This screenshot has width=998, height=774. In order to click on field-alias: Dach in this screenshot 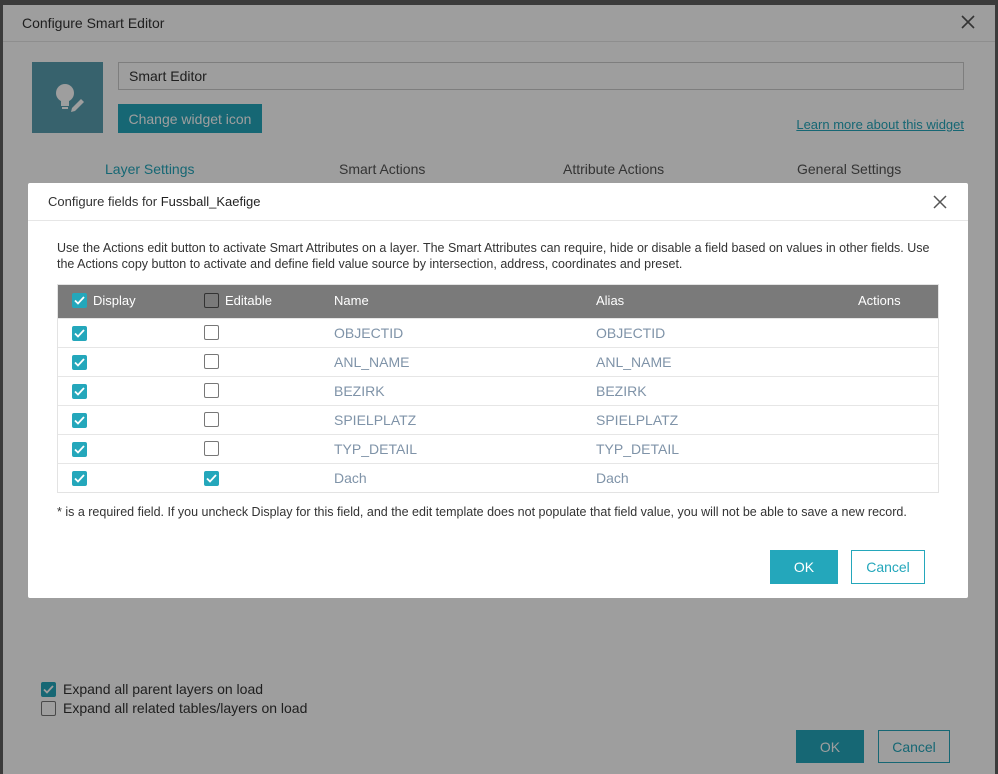, I will do `click(612, 478)`.